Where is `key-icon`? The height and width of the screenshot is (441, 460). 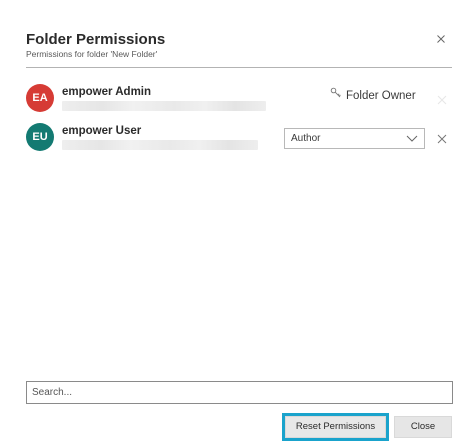
key-icon is located at coordinates (335, 92).